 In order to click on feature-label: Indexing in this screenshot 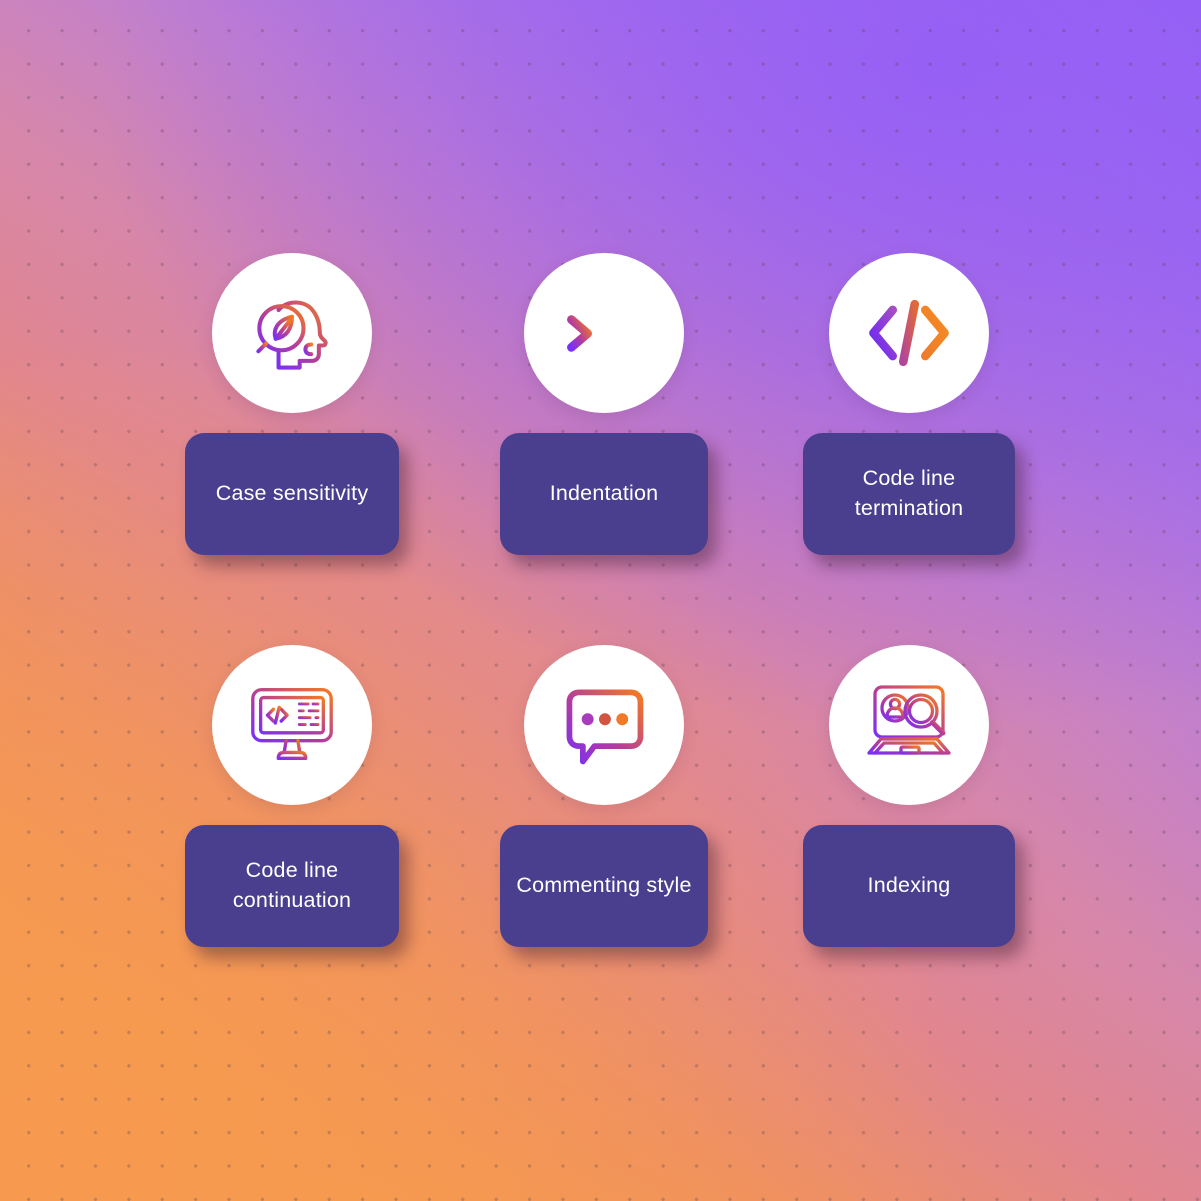, I will do `click(909, 885)`.